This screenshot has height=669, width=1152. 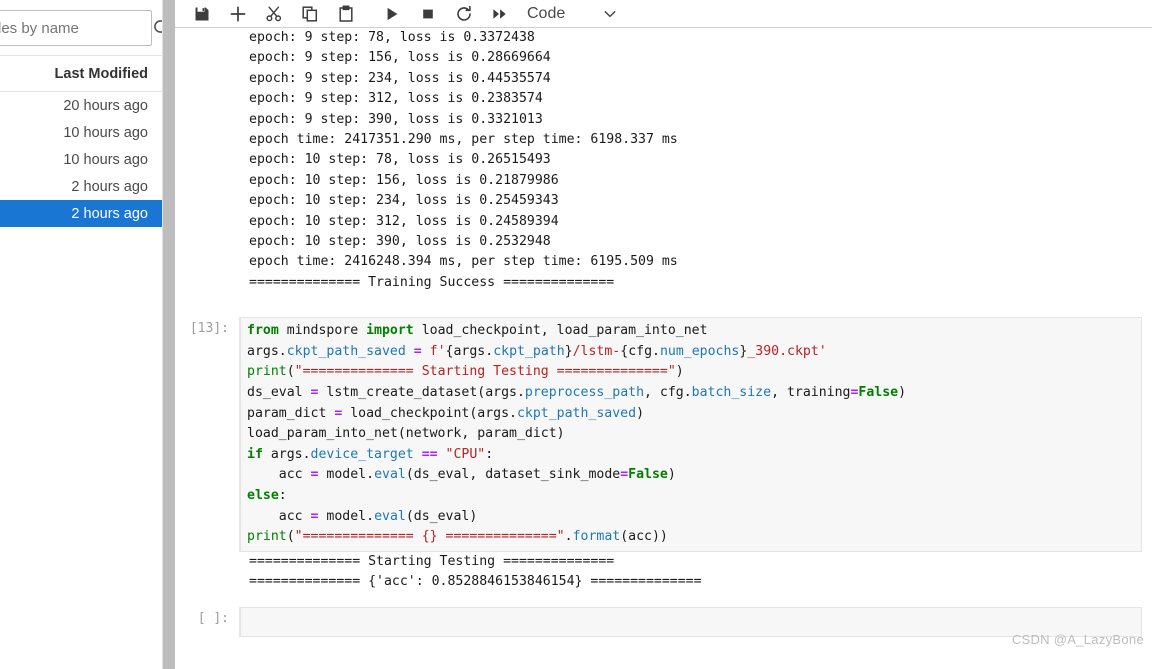 What do you see at coordinates (157, 28) in the screenshot?
I see `search-icon` at bounding box center [157, 28].